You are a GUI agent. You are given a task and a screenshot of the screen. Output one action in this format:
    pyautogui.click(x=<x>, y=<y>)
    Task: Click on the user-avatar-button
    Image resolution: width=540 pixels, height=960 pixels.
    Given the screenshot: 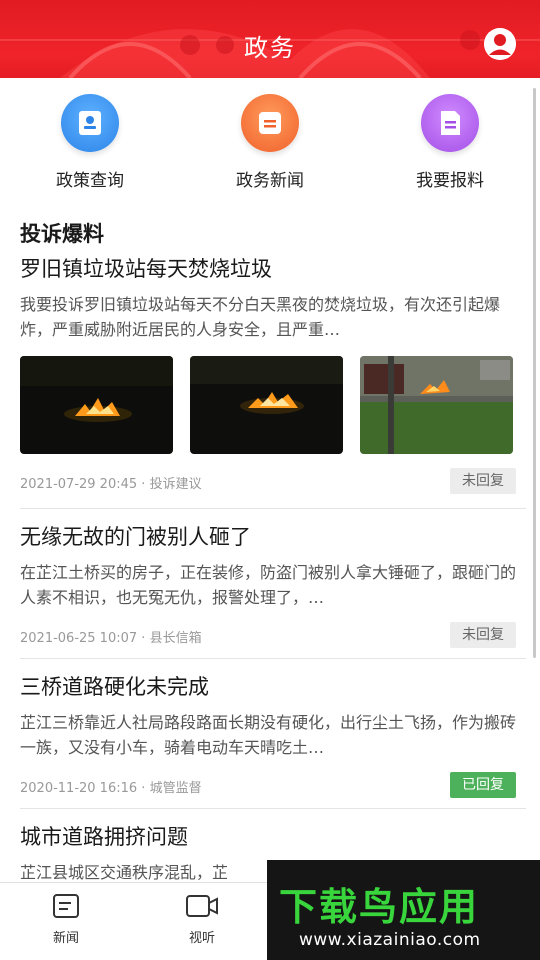 What is the action you would take?
    pyautogui.click(x=500, y=44)
    